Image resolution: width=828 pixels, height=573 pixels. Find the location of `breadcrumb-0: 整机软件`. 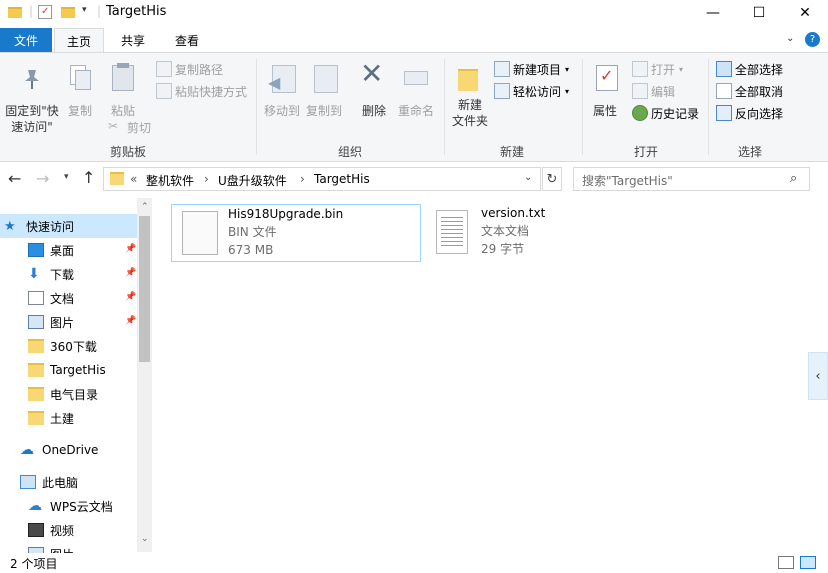

breadcrumb-0: 整机软件 is located at coordinates (170, 180).